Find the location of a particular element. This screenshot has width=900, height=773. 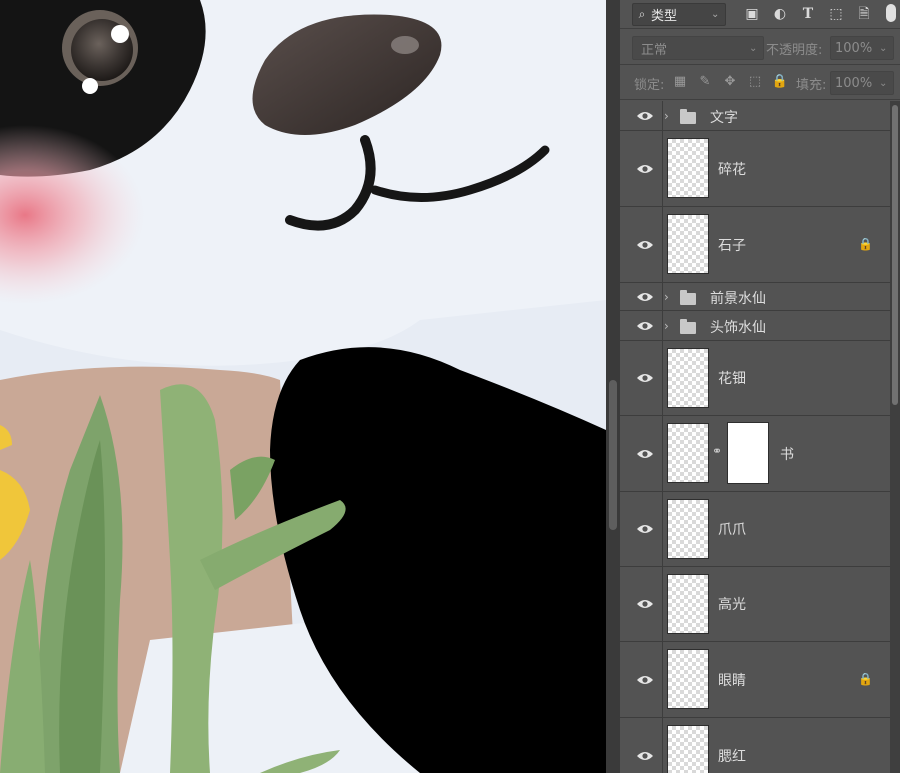

opacity-label: 不透明度: is located at coordinates (794, 50).